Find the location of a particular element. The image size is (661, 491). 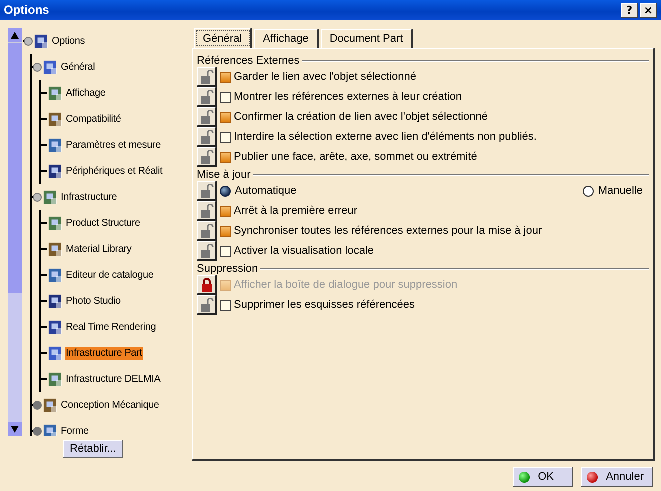

tree-item: Compatibilité is located at coordinates (93, 119).